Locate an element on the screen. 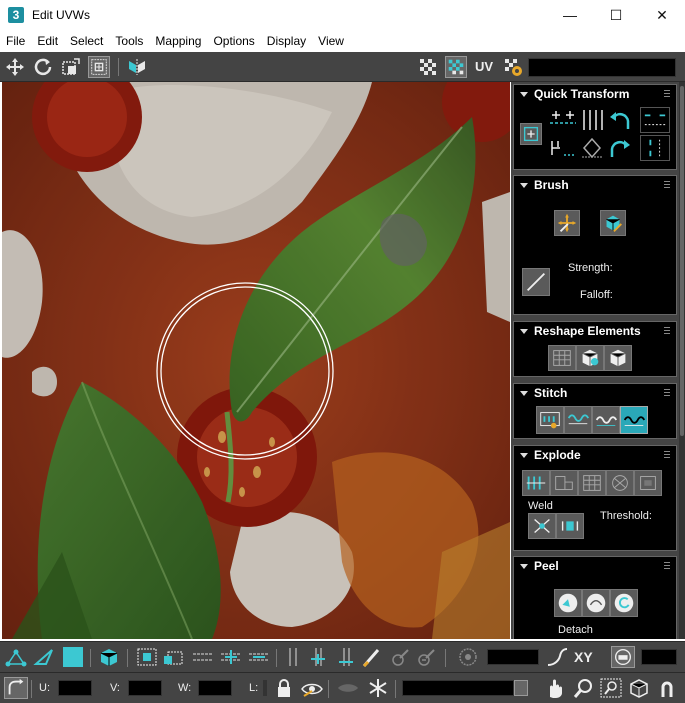 The height and width of the screenshot is (703, 685). lock-icon is located at coordinates (284, 688).